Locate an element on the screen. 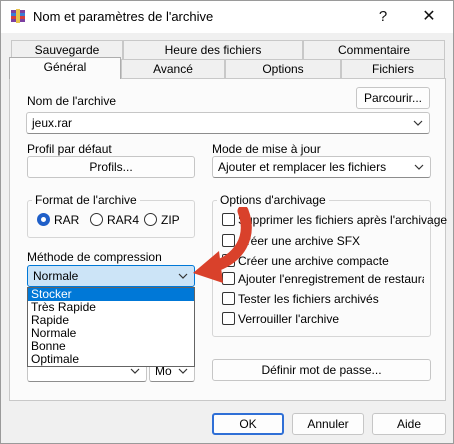 Image resolution: width=454 pixels, height=444 pixels. archive-format-title: Format de l'archive is located at coordinates (86, 200).